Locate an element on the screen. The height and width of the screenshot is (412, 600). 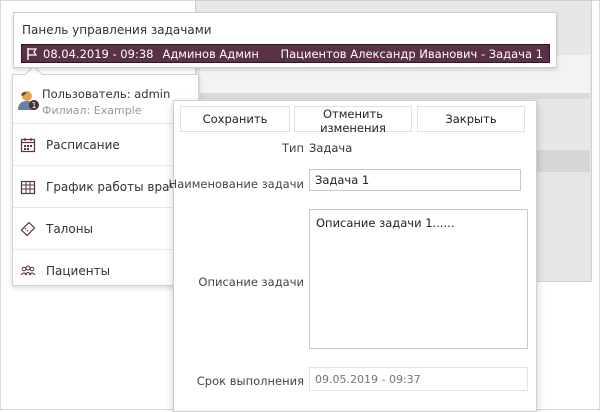
nav-item-label: Талоны is located at coordinates (70, 228).